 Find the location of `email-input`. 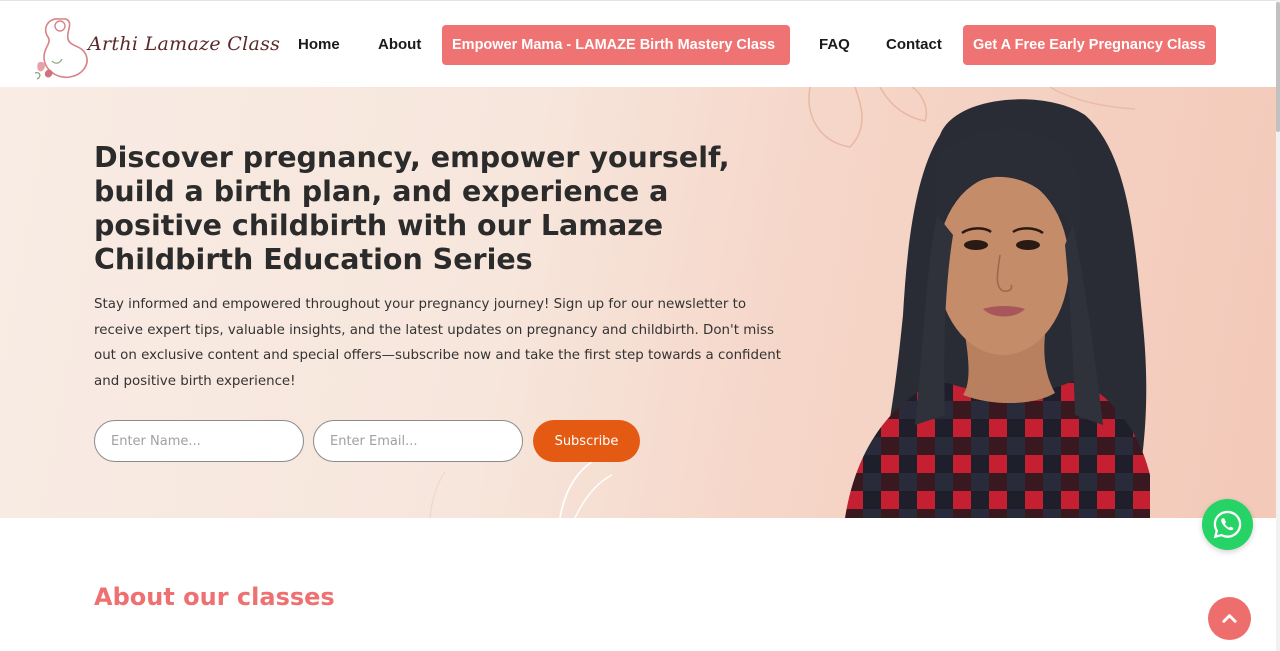

email-input is located at coordinates (418, 441).